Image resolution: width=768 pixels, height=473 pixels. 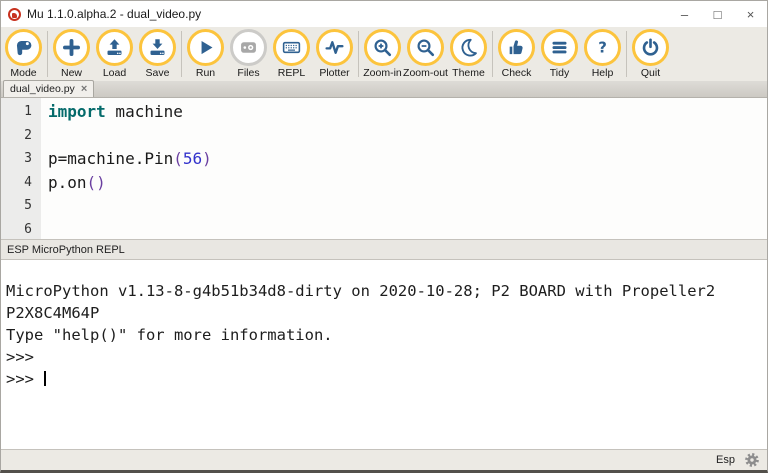 I want to click on line-number: 6, so click(x=28, y=229).